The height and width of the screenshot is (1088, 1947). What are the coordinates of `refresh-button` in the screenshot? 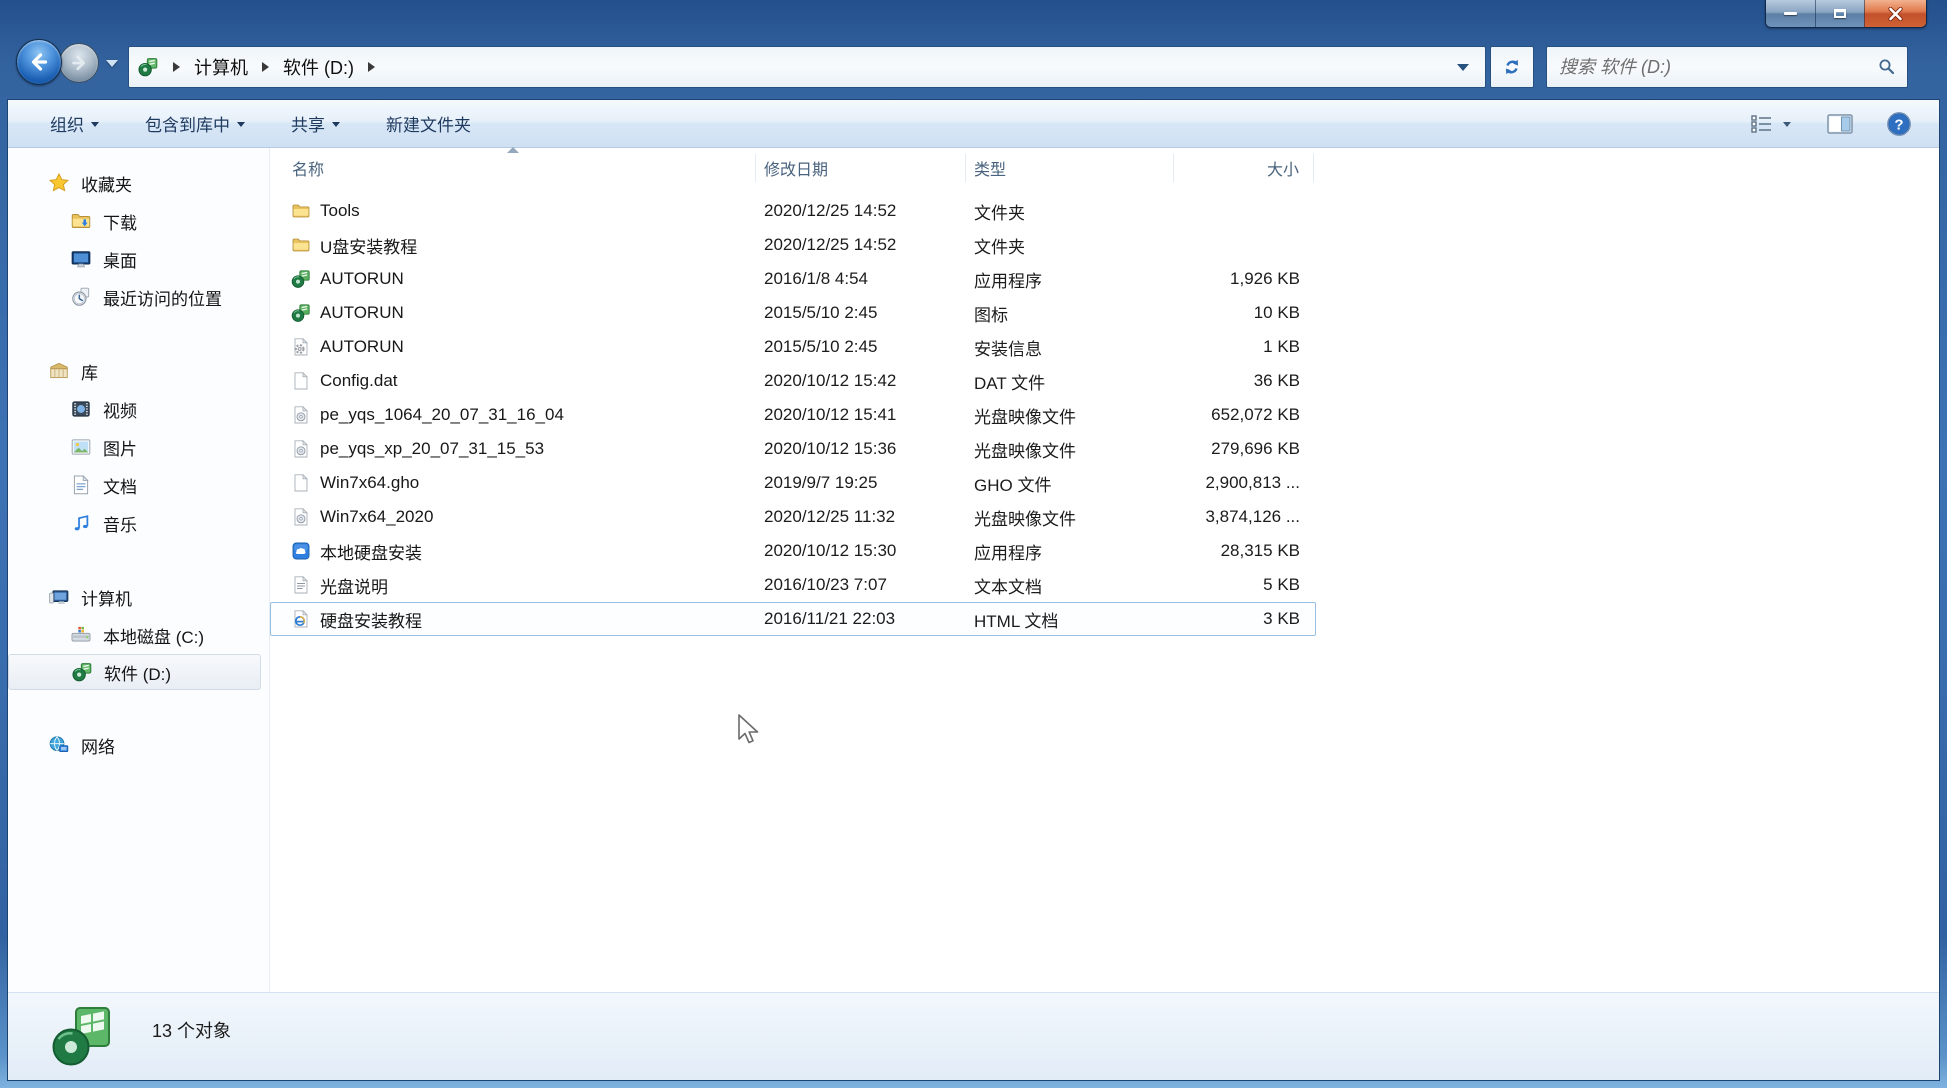 It's located at (1512, 67).